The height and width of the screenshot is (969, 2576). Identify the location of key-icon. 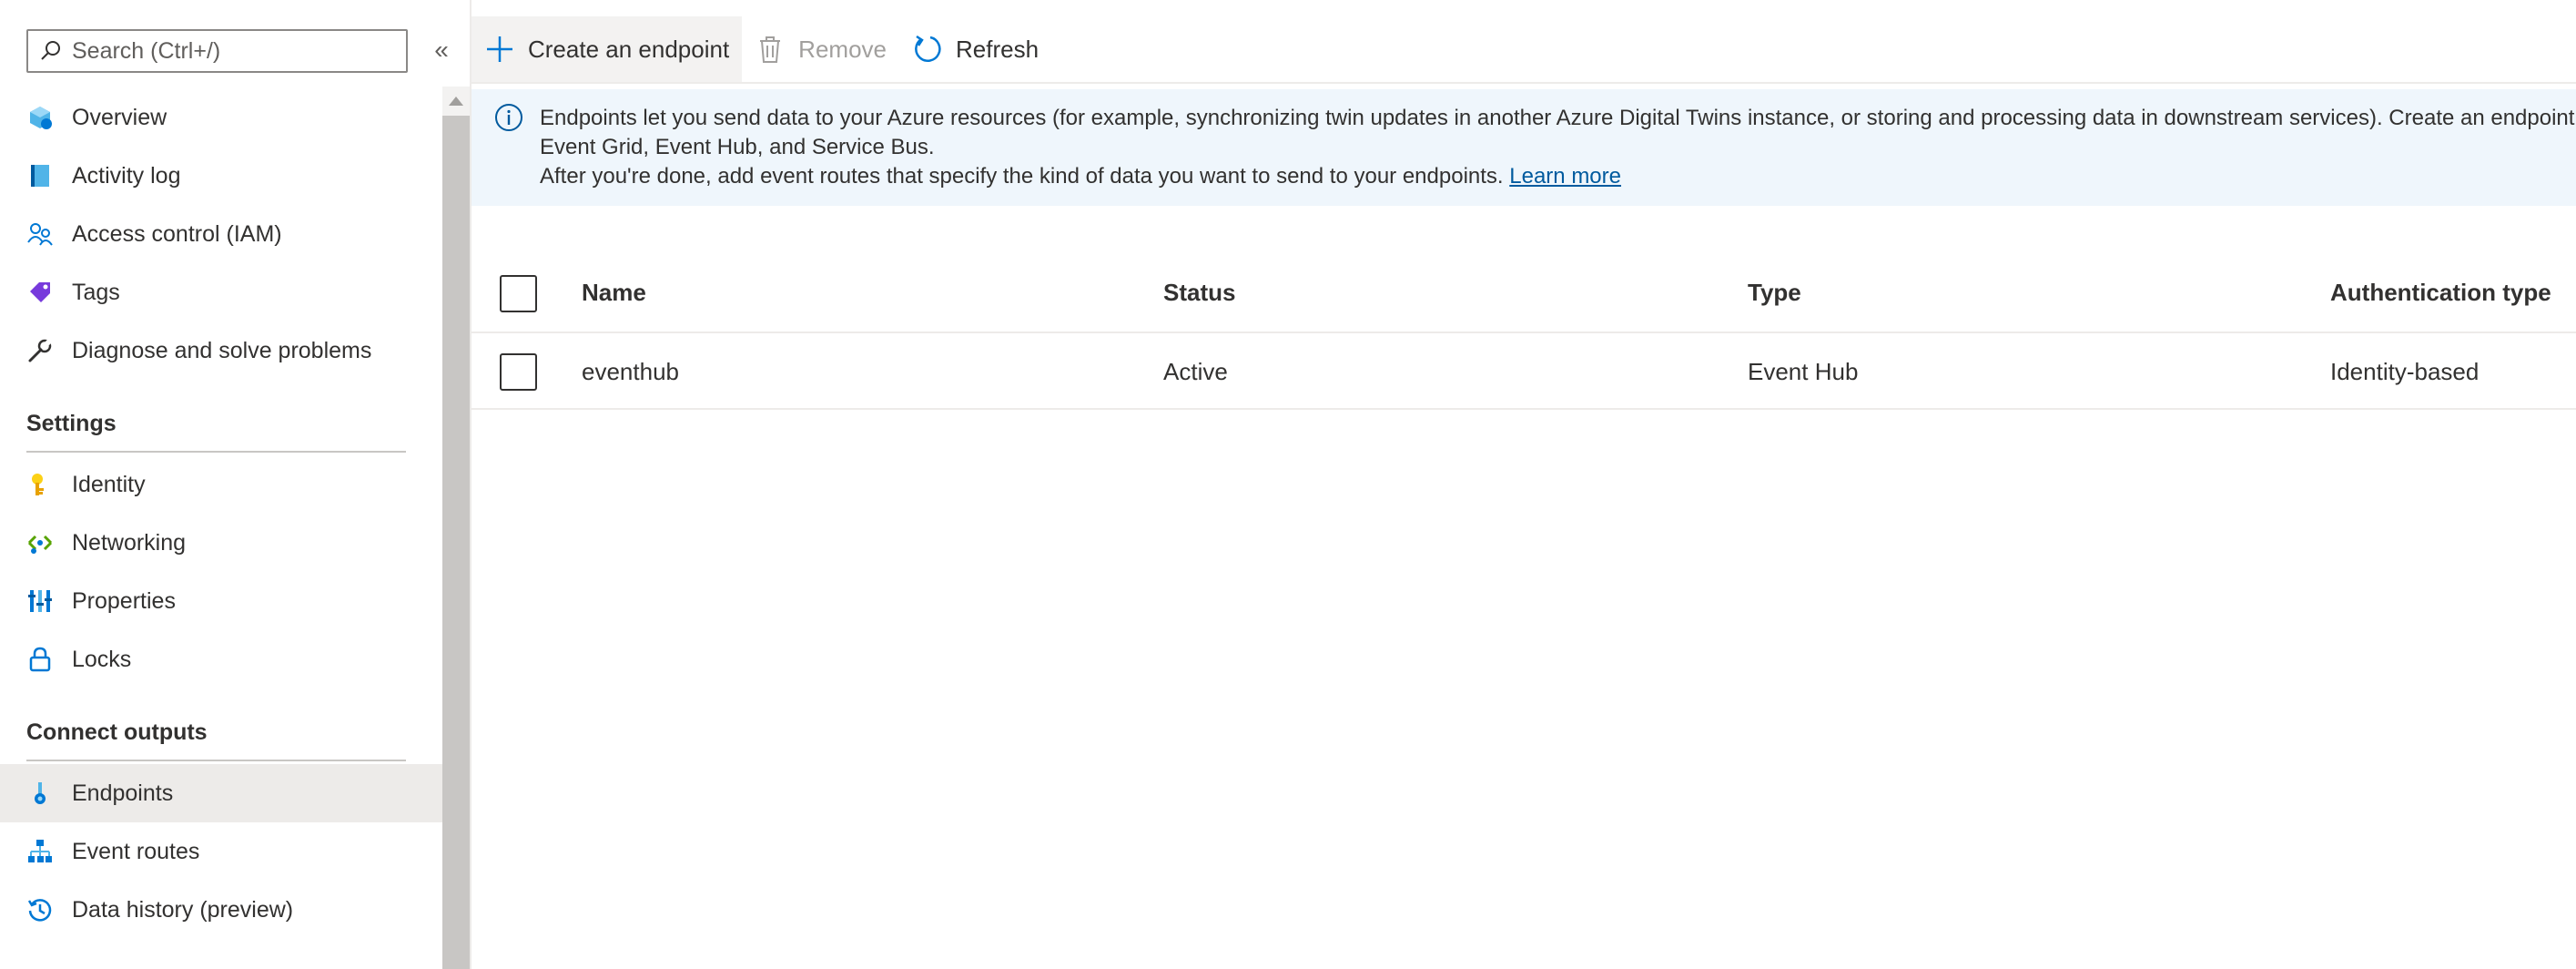
(40, 484).